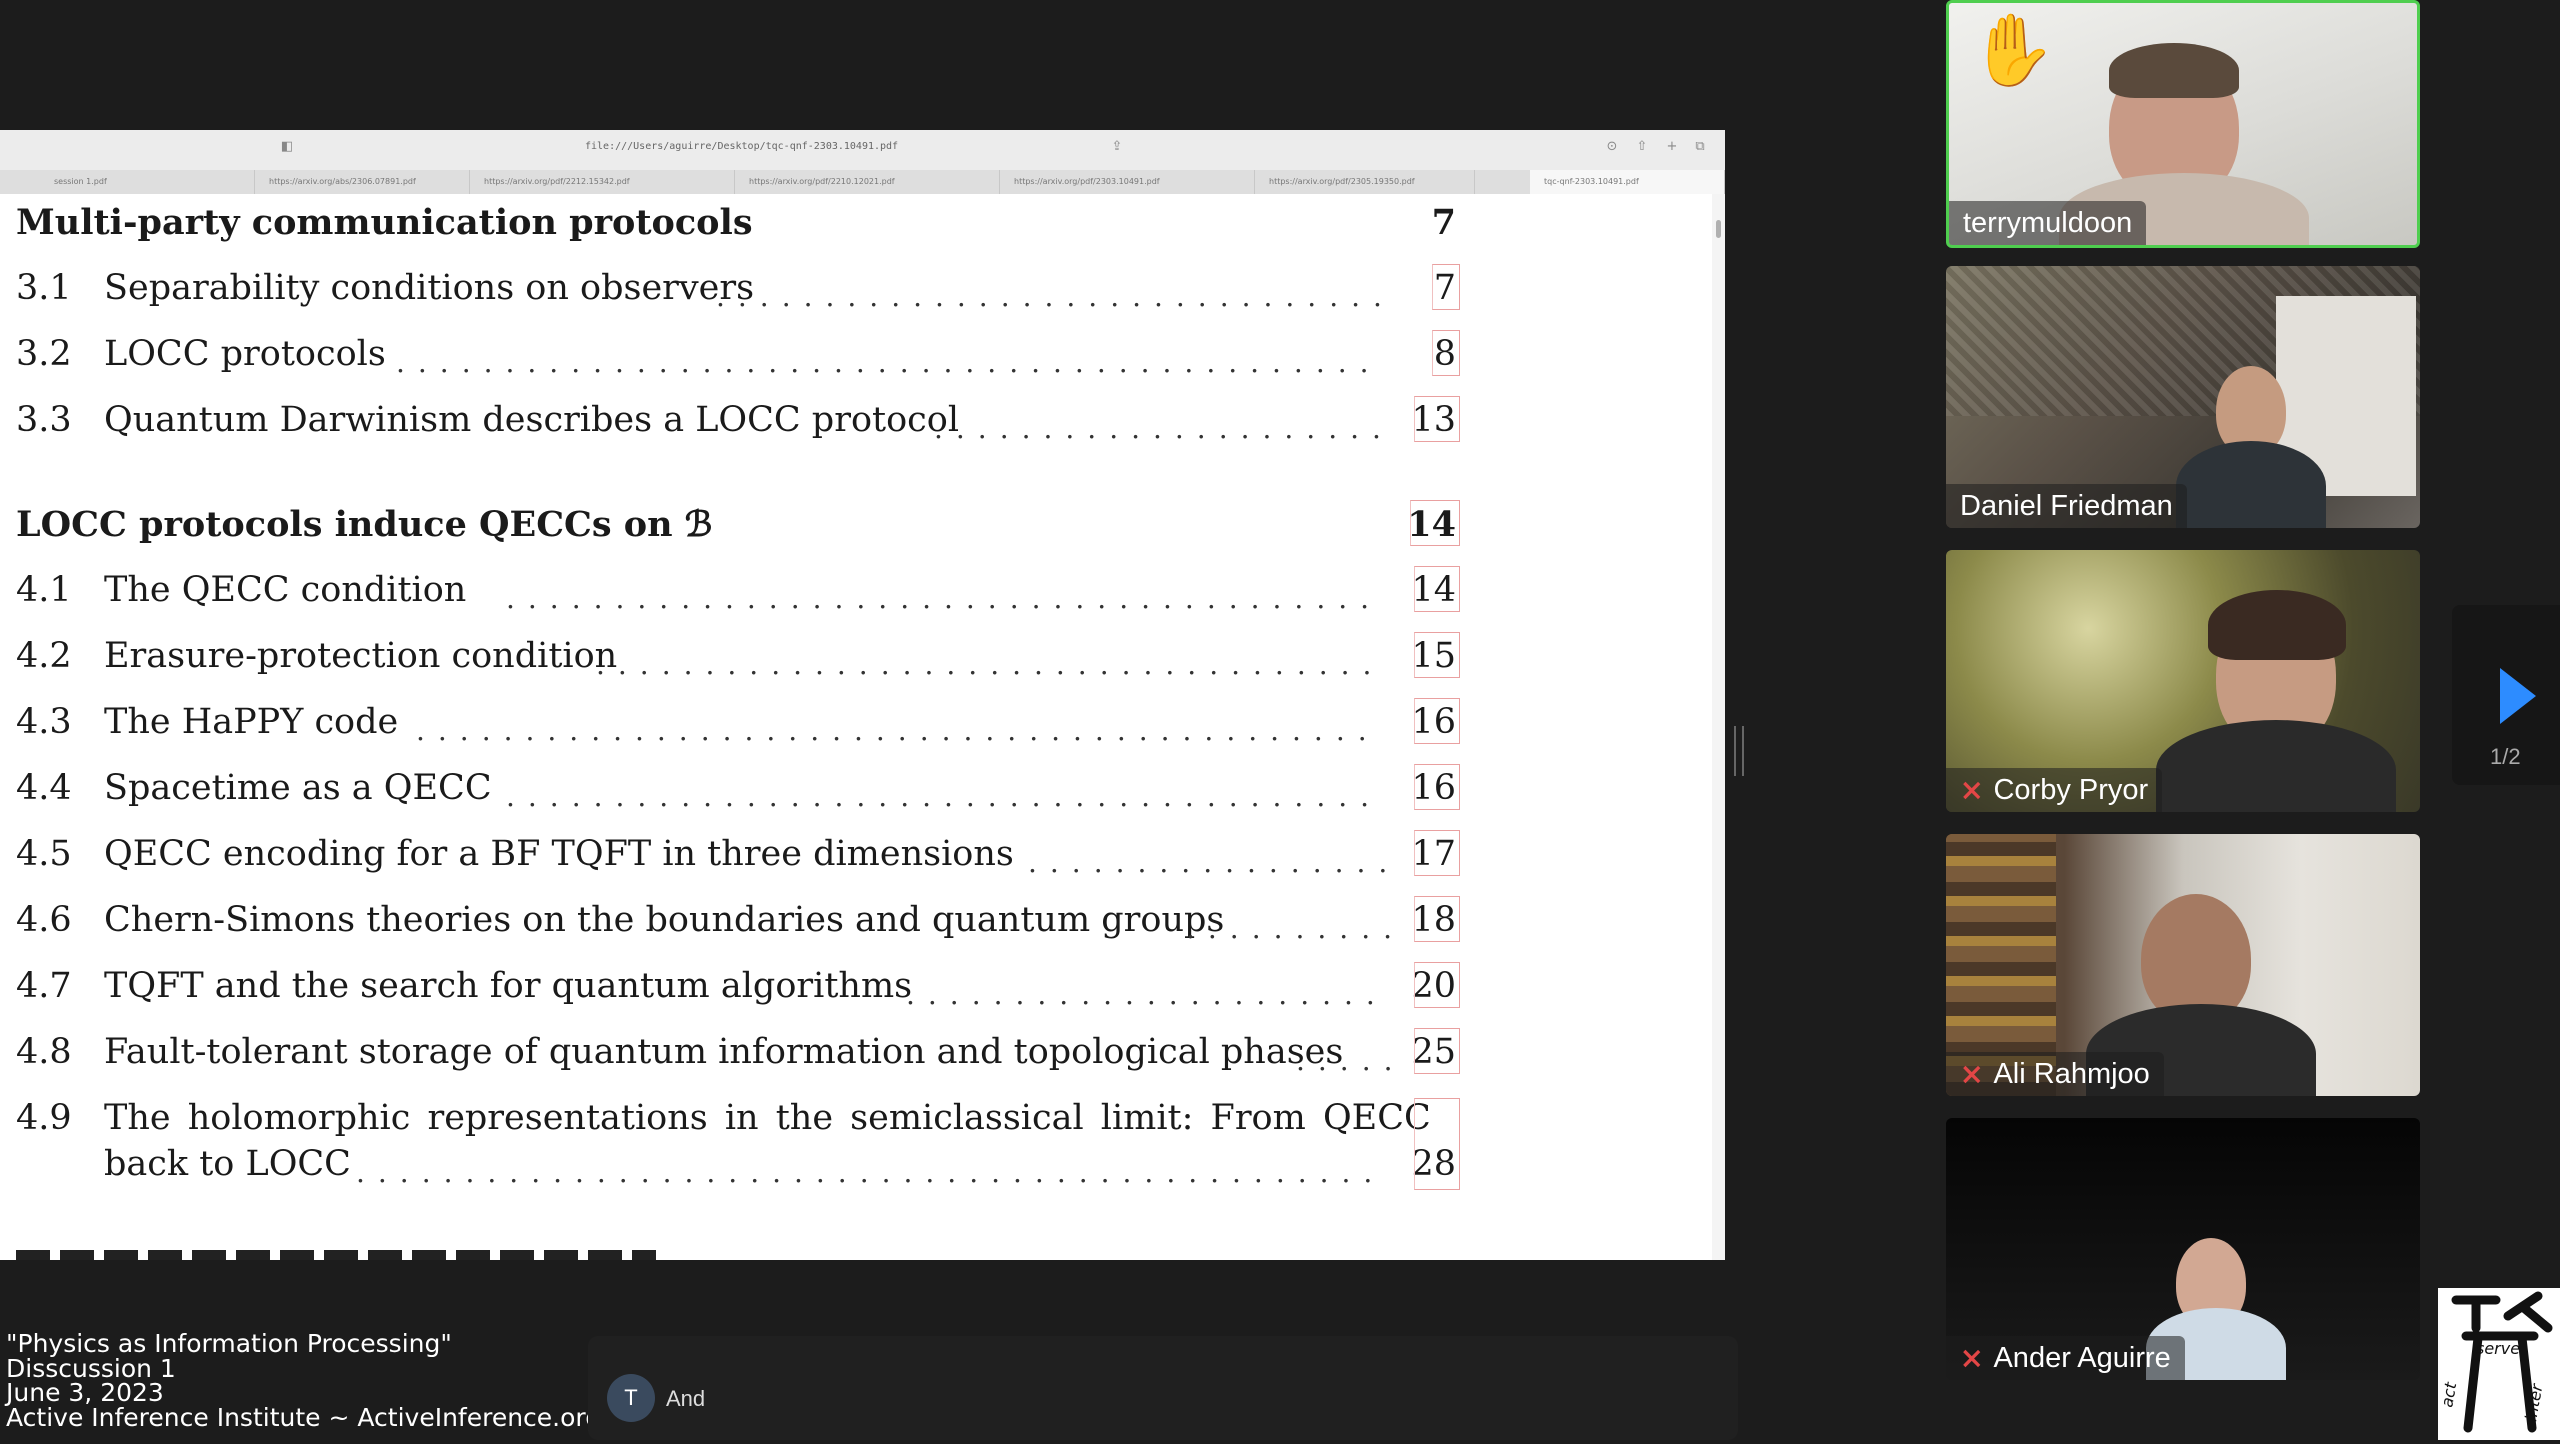  What do you see at coordinates (2183, 965) in the screenshot?
I see `participant-tile: ⨯ Ali Rahmjoo` at bounding box center [2183, 965].